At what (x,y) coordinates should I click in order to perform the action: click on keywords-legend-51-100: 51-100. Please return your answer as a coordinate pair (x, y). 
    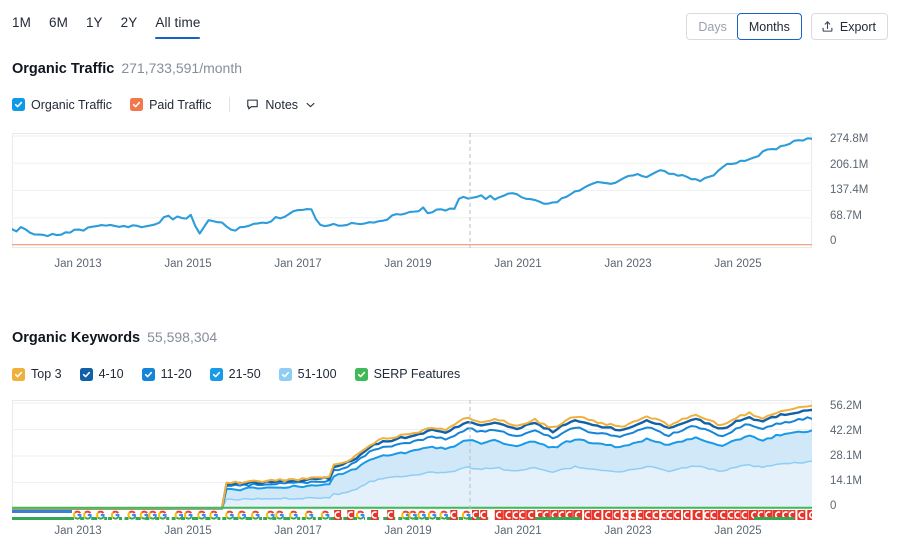
    Looking at the image, I should click on (307, 374).